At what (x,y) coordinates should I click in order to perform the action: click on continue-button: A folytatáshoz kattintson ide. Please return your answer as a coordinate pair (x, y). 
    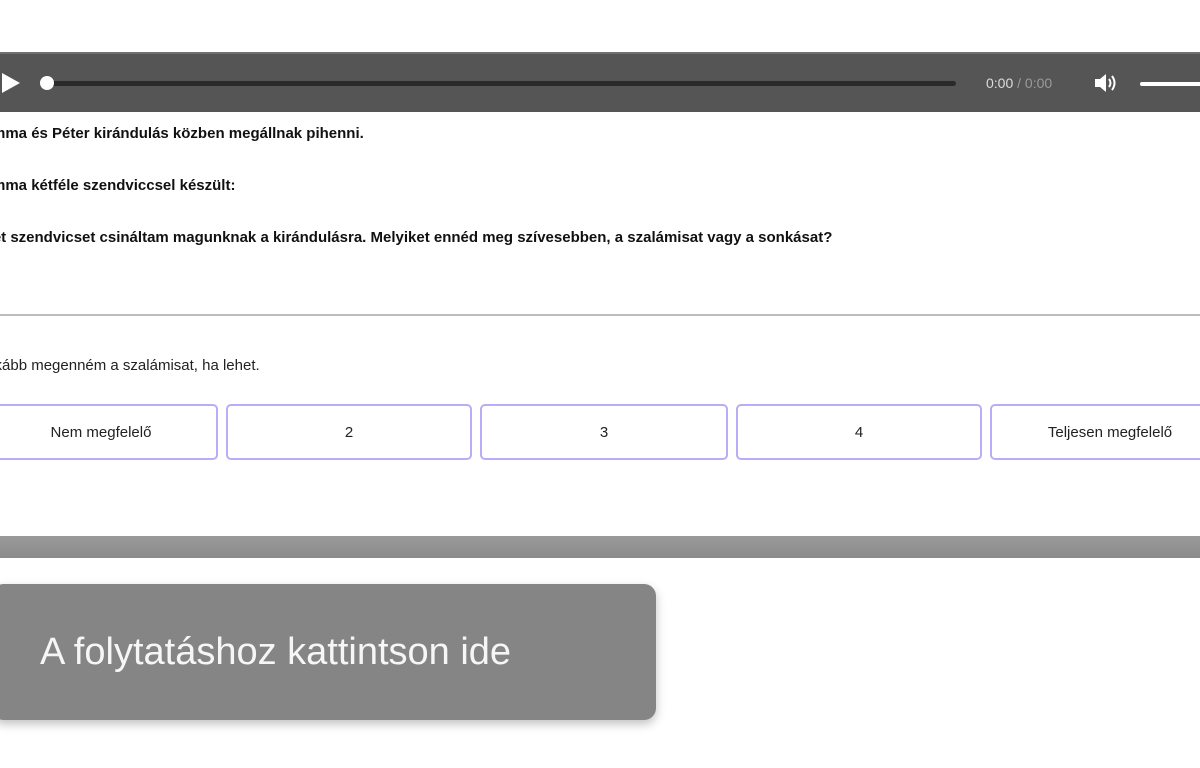
    Looking at the image, I should click on (328, 652).